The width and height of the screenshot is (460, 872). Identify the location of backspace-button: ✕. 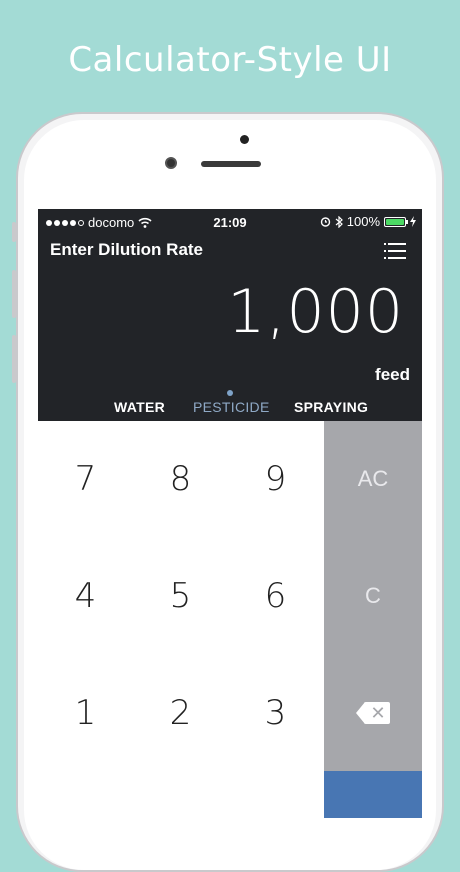
(373, 713).